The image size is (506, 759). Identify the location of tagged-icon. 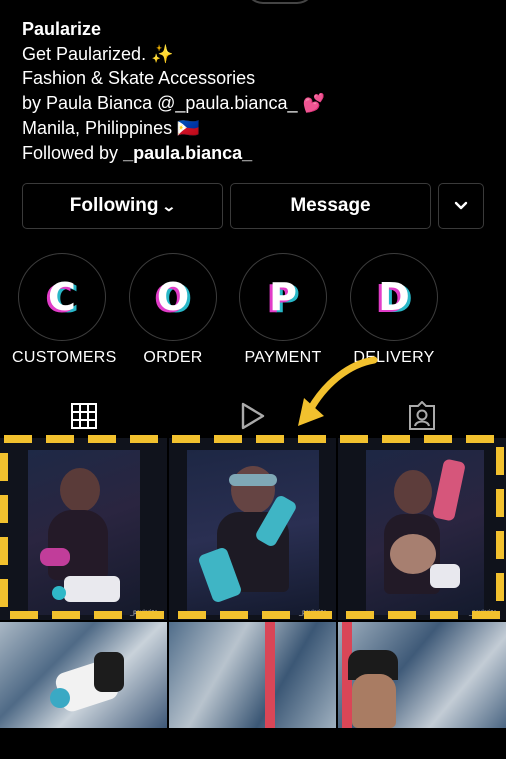
(422, 415).